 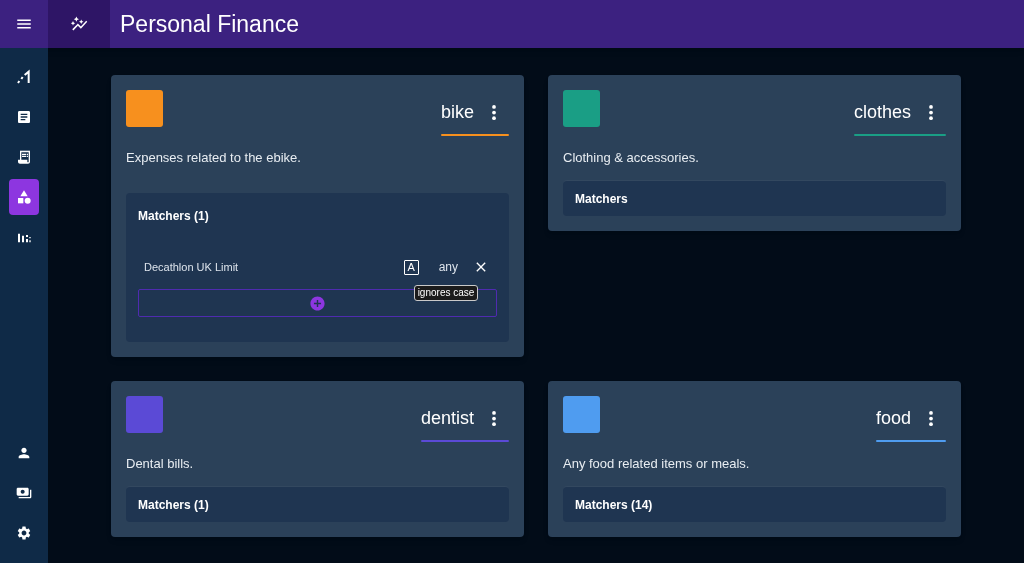 What do you see at coordinates (24, 117) in the screenshot?
I see `list-icon` at bounding box center [24, 117].